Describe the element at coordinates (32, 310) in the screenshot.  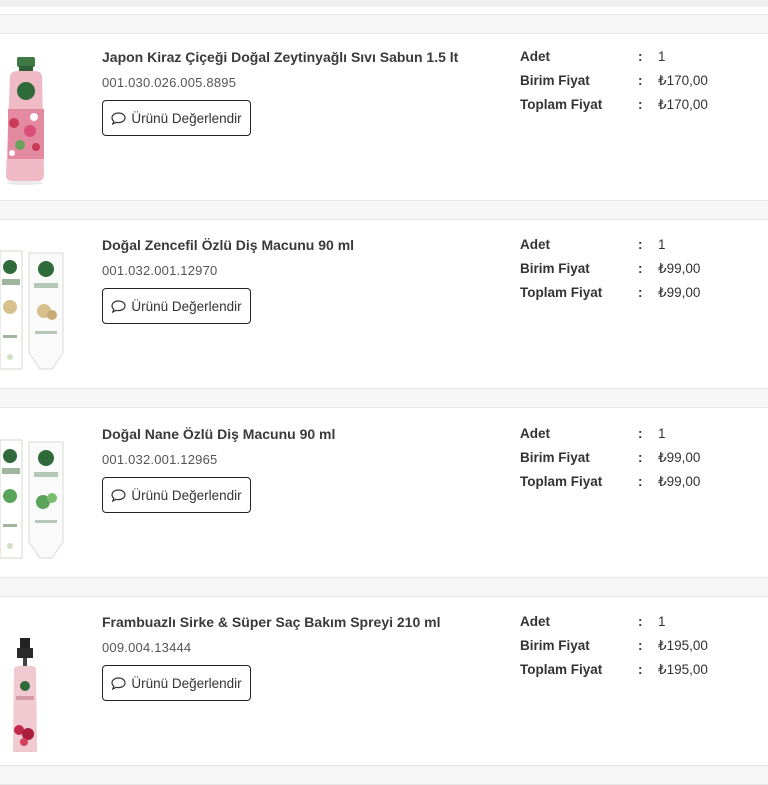
I see `ginger-toothpaste-image` at that location.